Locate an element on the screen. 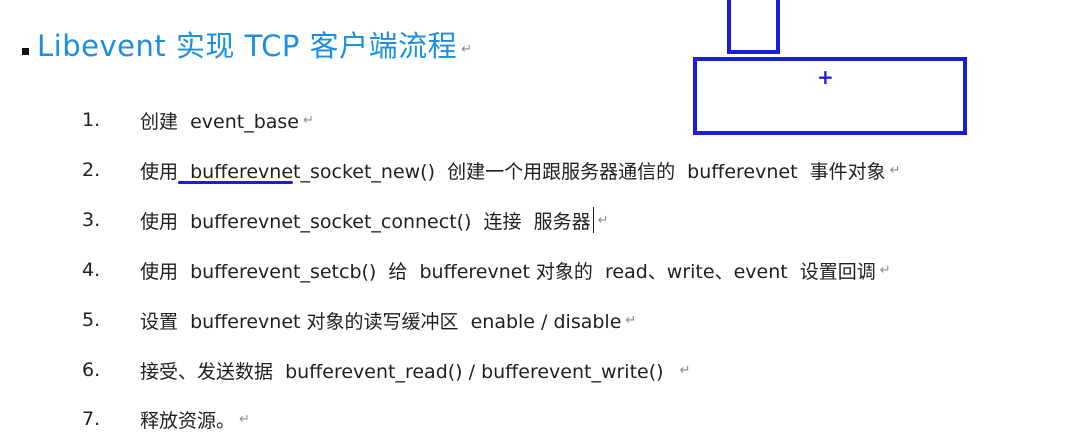 The height and width of the screenshot is (444, 1090). text-cursor is located at coordinates (593, 220).